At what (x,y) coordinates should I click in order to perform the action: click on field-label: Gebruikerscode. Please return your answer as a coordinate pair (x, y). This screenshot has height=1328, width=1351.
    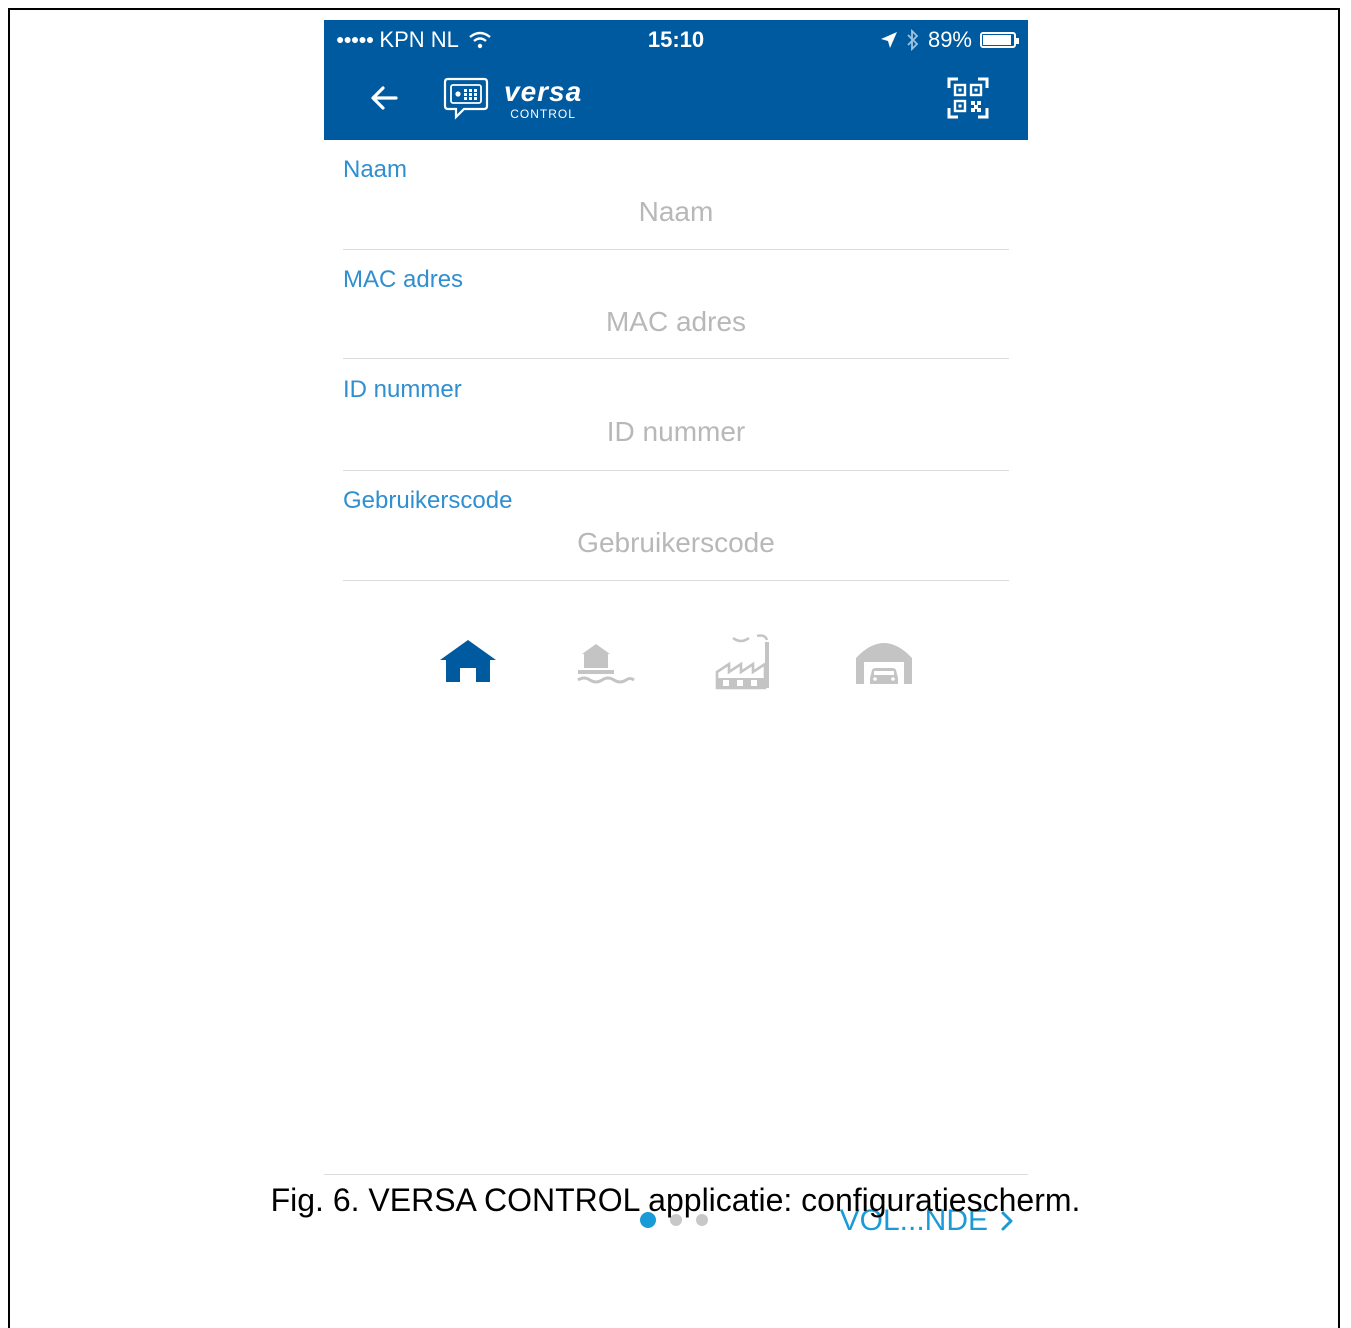
    Looking at the image, I should click on (428, 500).